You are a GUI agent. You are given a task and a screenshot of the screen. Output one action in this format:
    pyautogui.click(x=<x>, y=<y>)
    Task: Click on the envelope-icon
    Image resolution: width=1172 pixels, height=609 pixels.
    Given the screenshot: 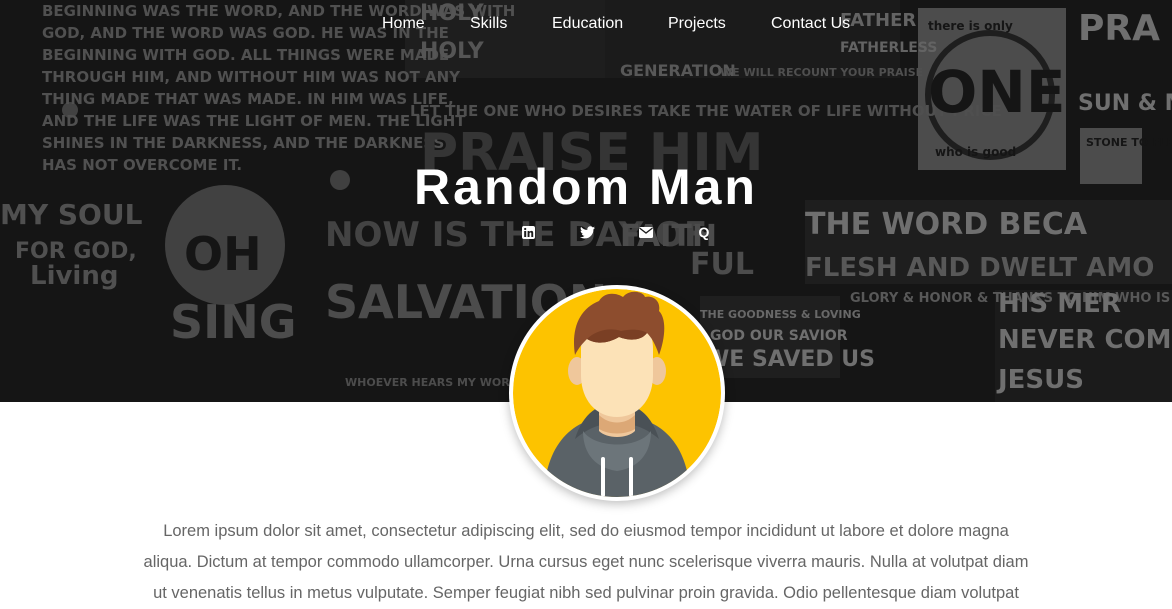 What is the action you would take?
    pyautogui.click(x=646, y=232)
    